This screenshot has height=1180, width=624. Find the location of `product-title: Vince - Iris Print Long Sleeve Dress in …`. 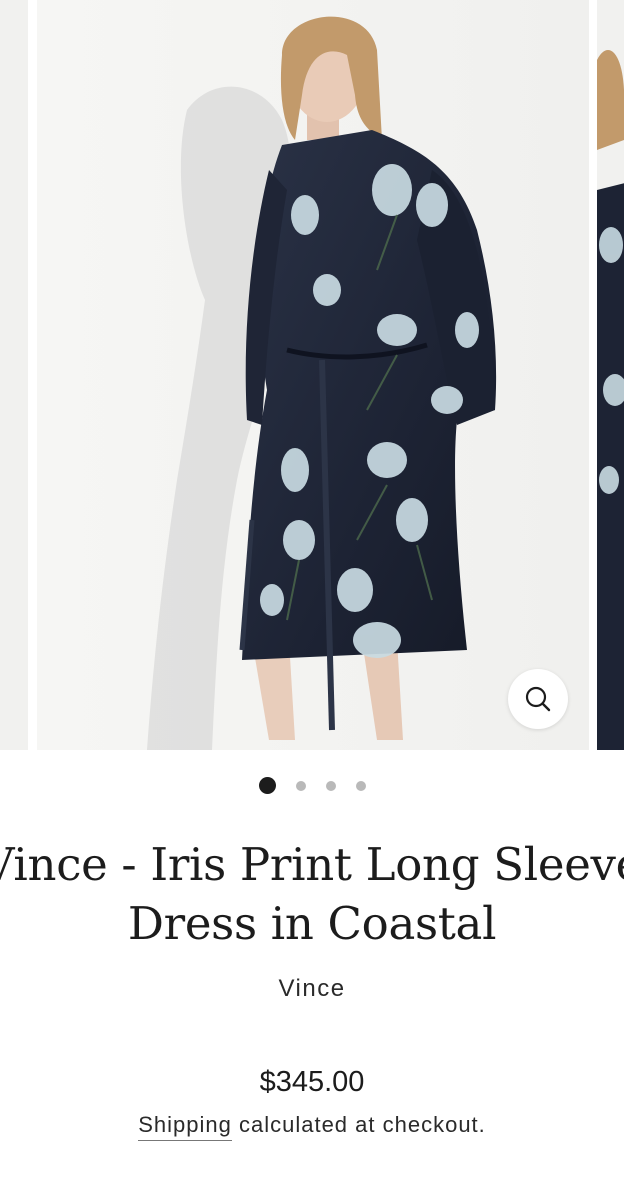

product-title: Vince - Iris Print Long Sleeve Dress in … is located at coordinates (312, 894).